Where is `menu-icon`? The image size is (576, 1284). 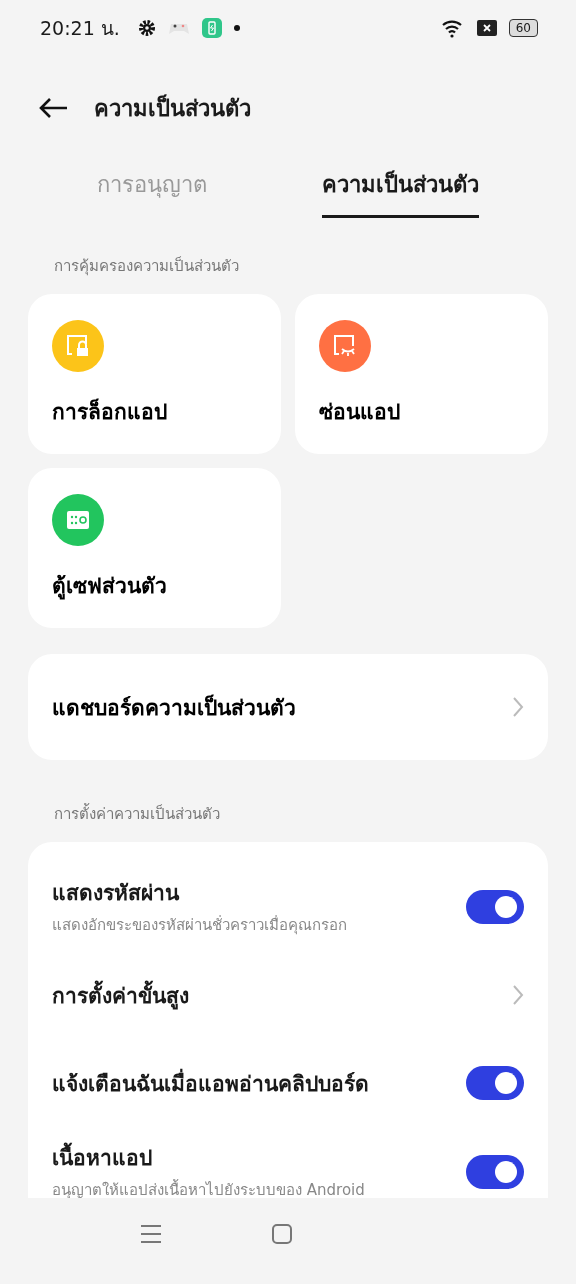
menu-icon is located at coordinates (151, 1234).